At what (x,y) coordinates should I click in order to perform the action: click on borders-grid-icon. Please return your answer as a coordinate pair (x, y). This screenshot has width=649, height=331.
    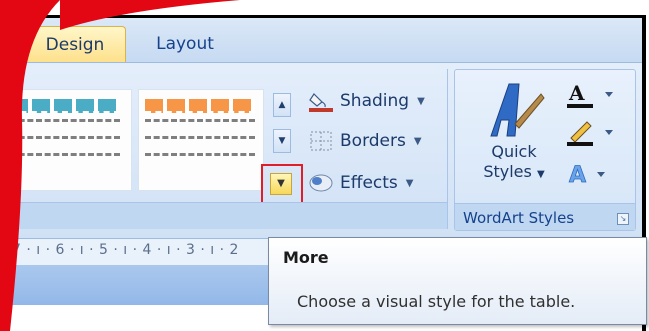
    Looking at the image, I should click on (321, 141).